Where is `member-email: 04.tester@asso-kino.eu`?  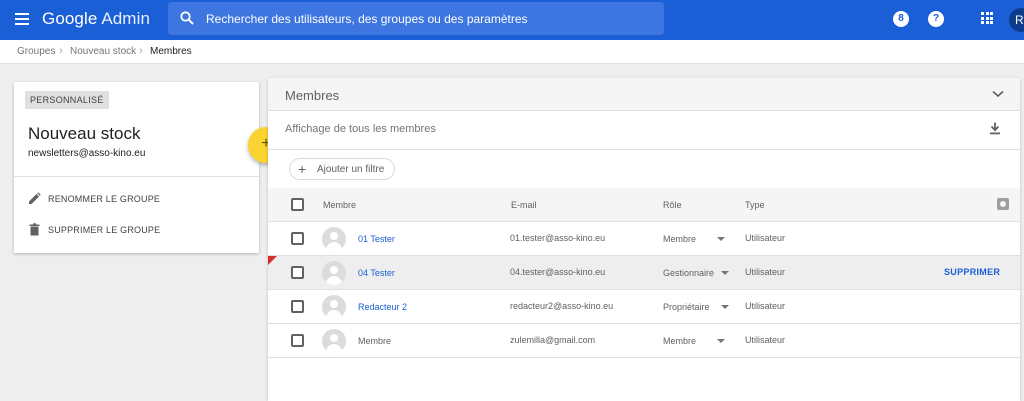 member-email: 04.tester@asso-kino.eu is located at coordinates (558, 272).